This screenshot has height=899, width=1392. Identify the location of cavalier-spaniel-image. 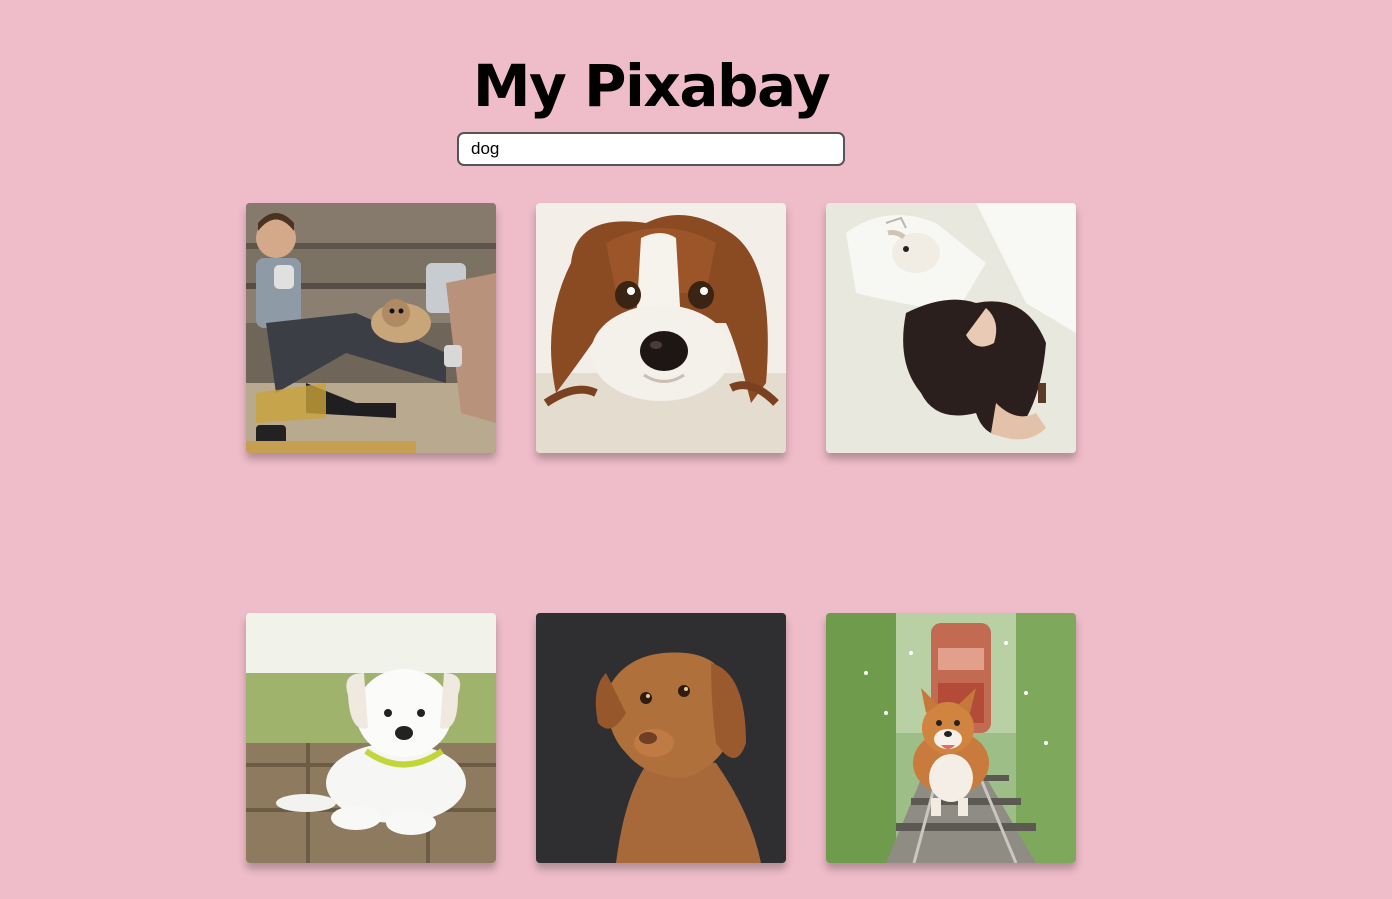
(661, 328).